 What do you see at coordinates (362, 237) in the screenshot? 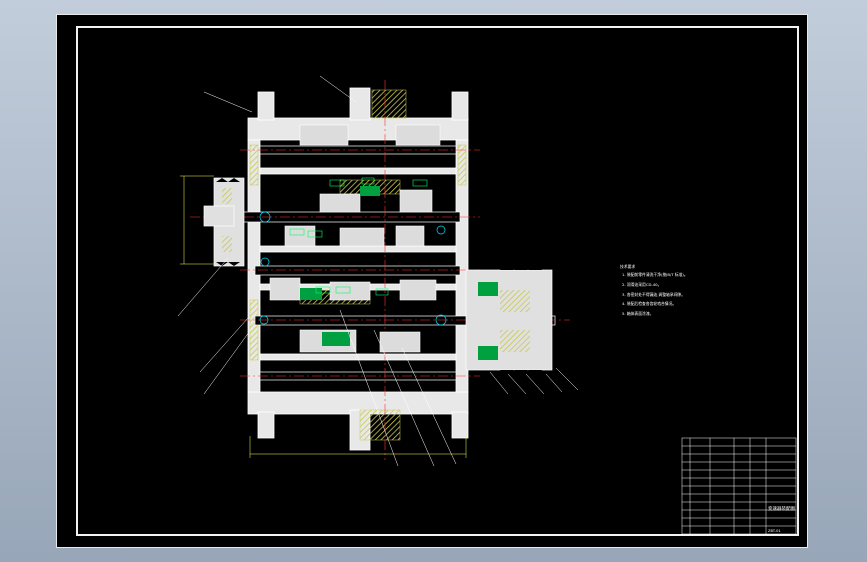
I see `gear-c2` at bounding box center [362, 237].